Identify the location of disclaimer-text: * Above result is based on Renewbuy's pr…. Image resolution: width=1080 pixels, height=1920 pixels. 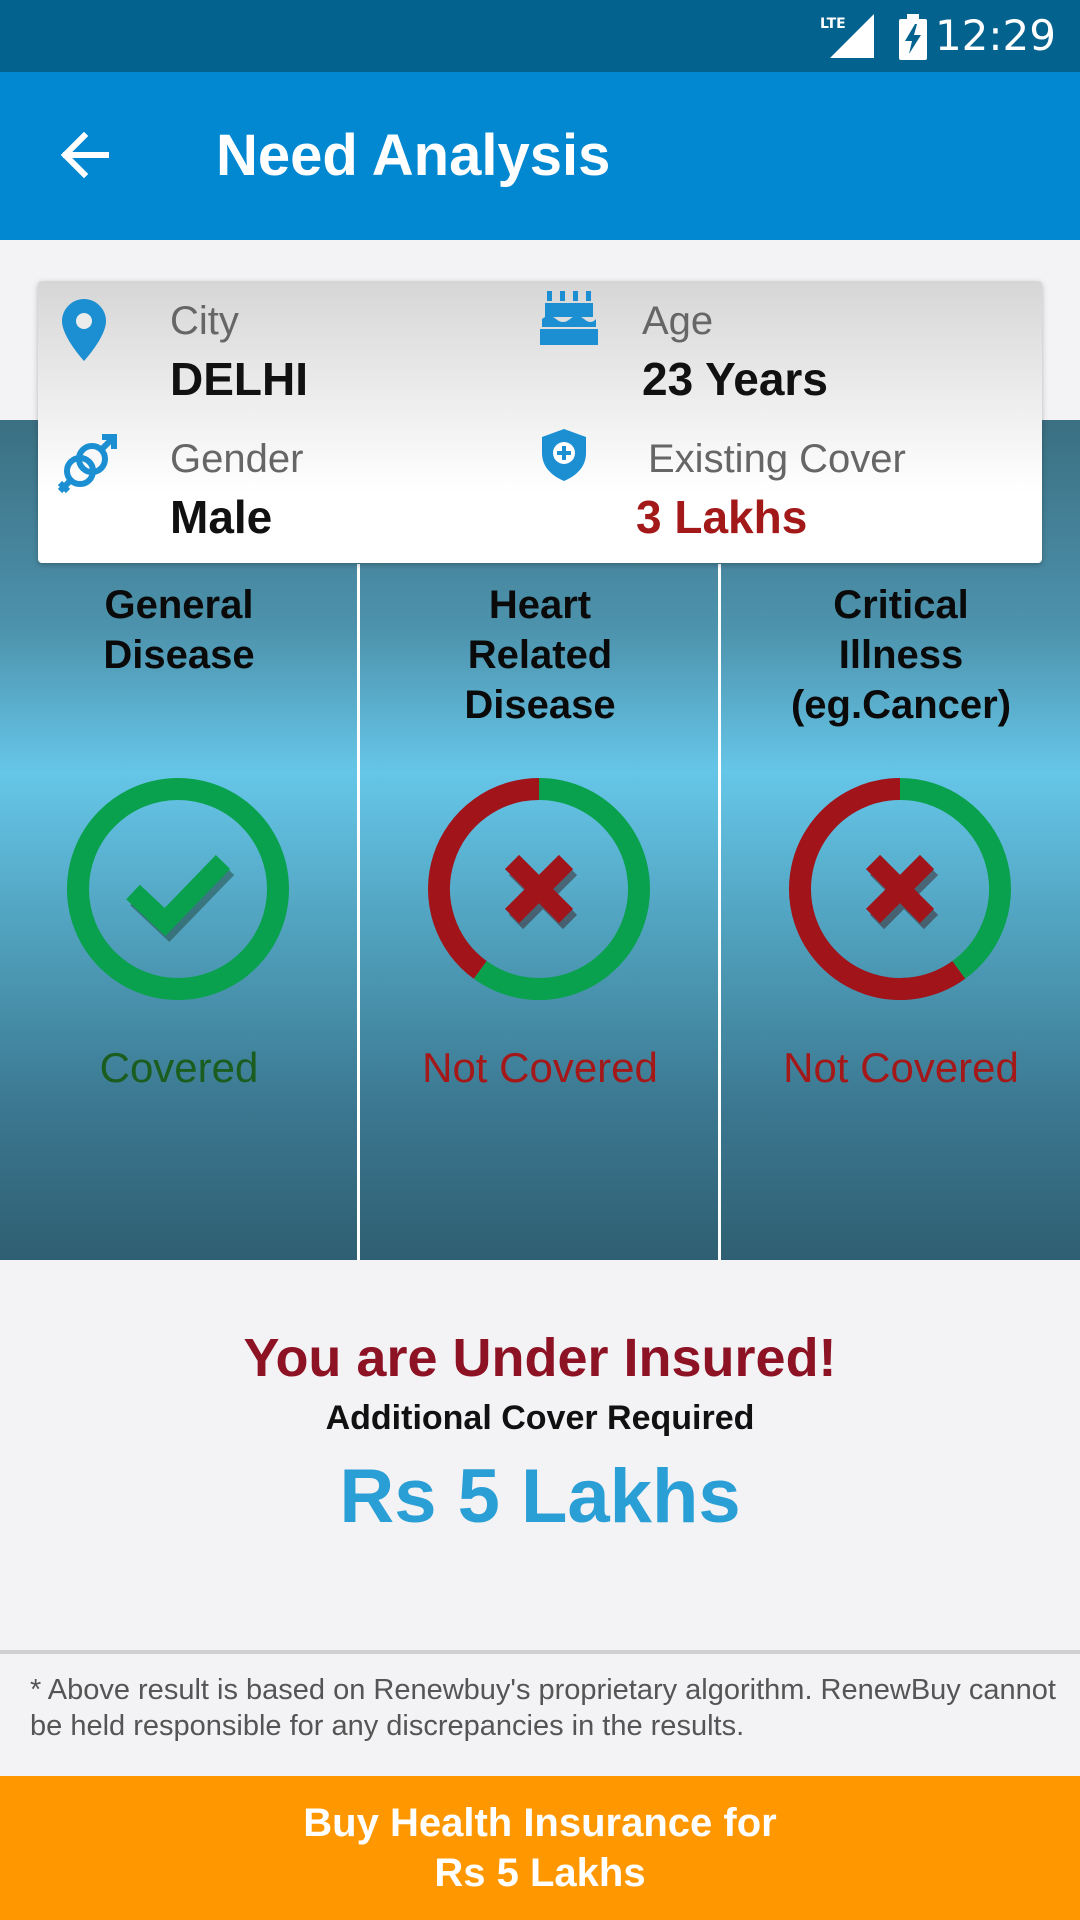
(543, 1708).